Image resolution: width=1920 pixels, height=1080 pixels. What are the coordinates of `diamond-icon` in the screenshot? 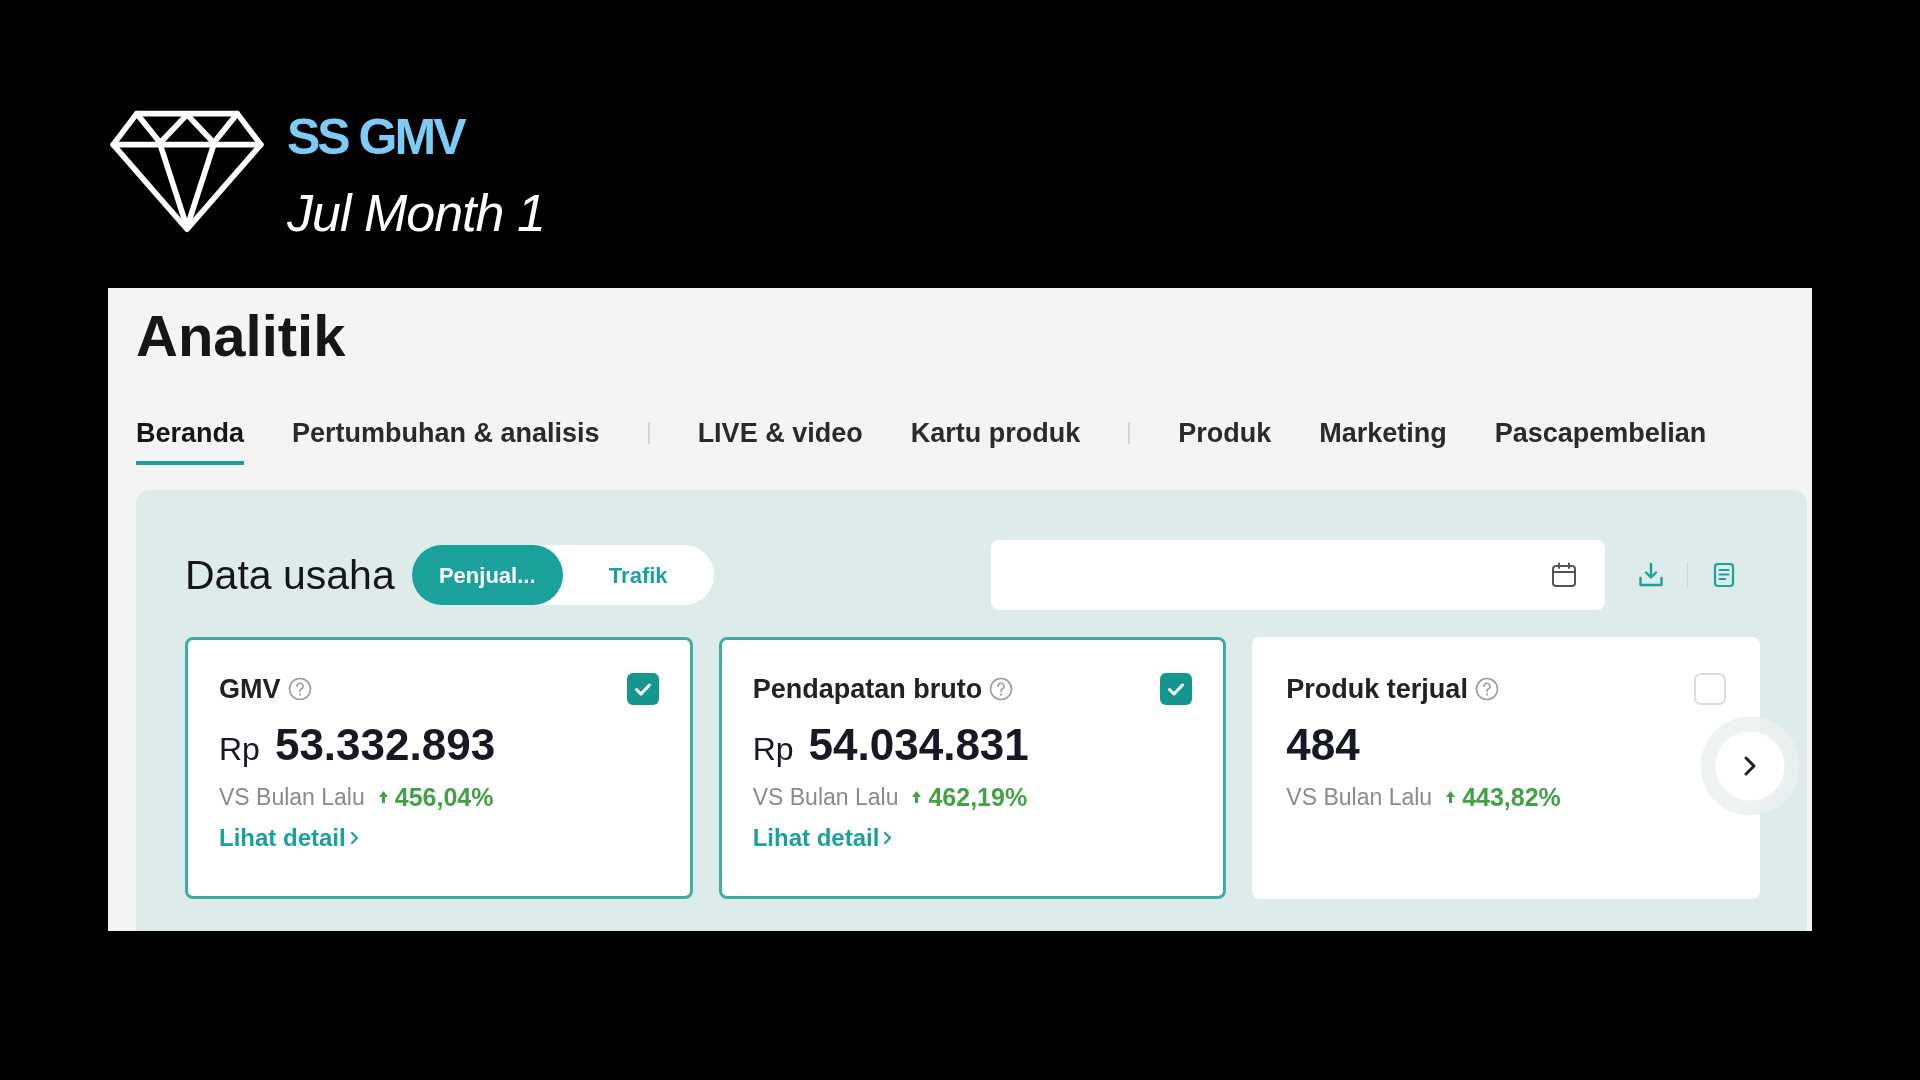 It's located at (187, 170).